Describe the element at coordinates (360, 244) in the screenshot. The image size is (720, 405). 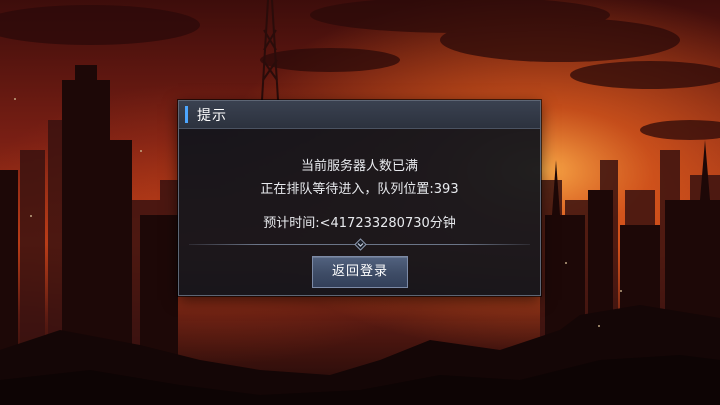
I see `chevron-diamond-icon` at that location.